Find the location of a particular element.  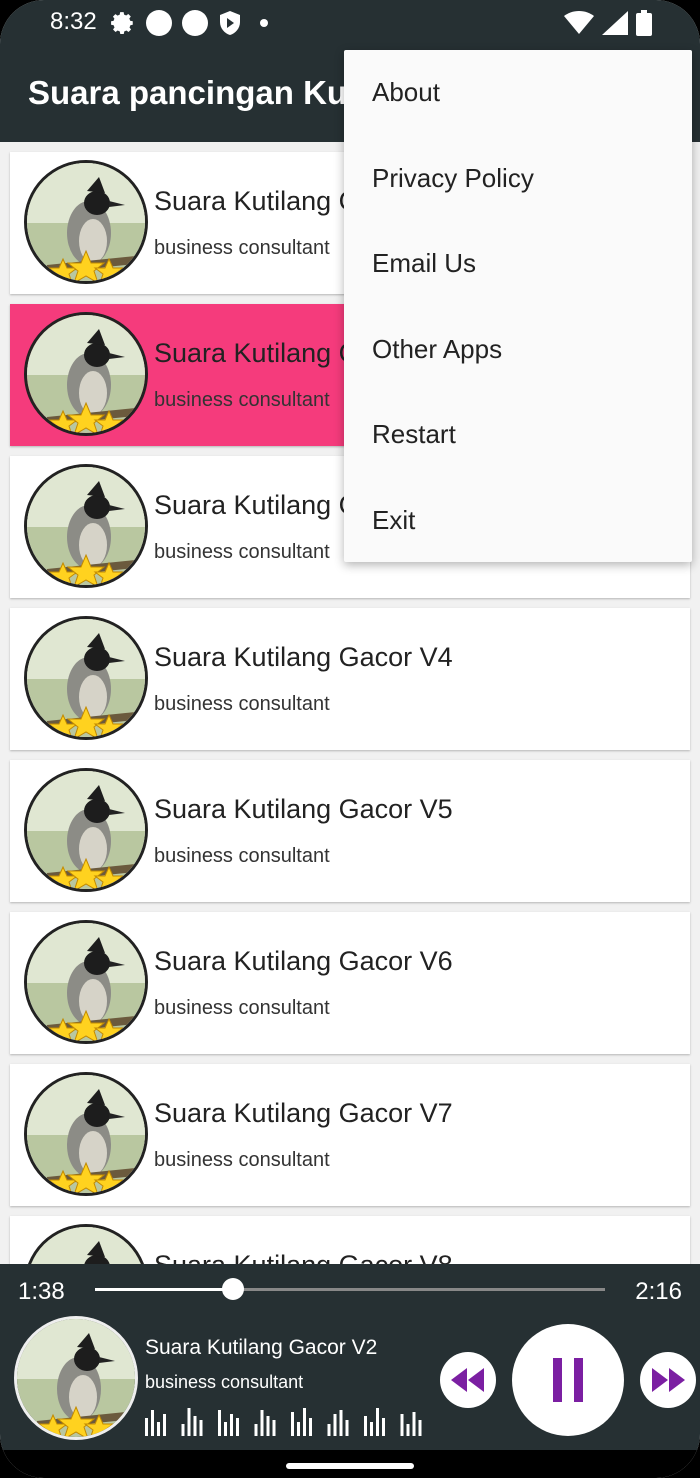

now-playing-artwork is located at coordinates (76, 1378).